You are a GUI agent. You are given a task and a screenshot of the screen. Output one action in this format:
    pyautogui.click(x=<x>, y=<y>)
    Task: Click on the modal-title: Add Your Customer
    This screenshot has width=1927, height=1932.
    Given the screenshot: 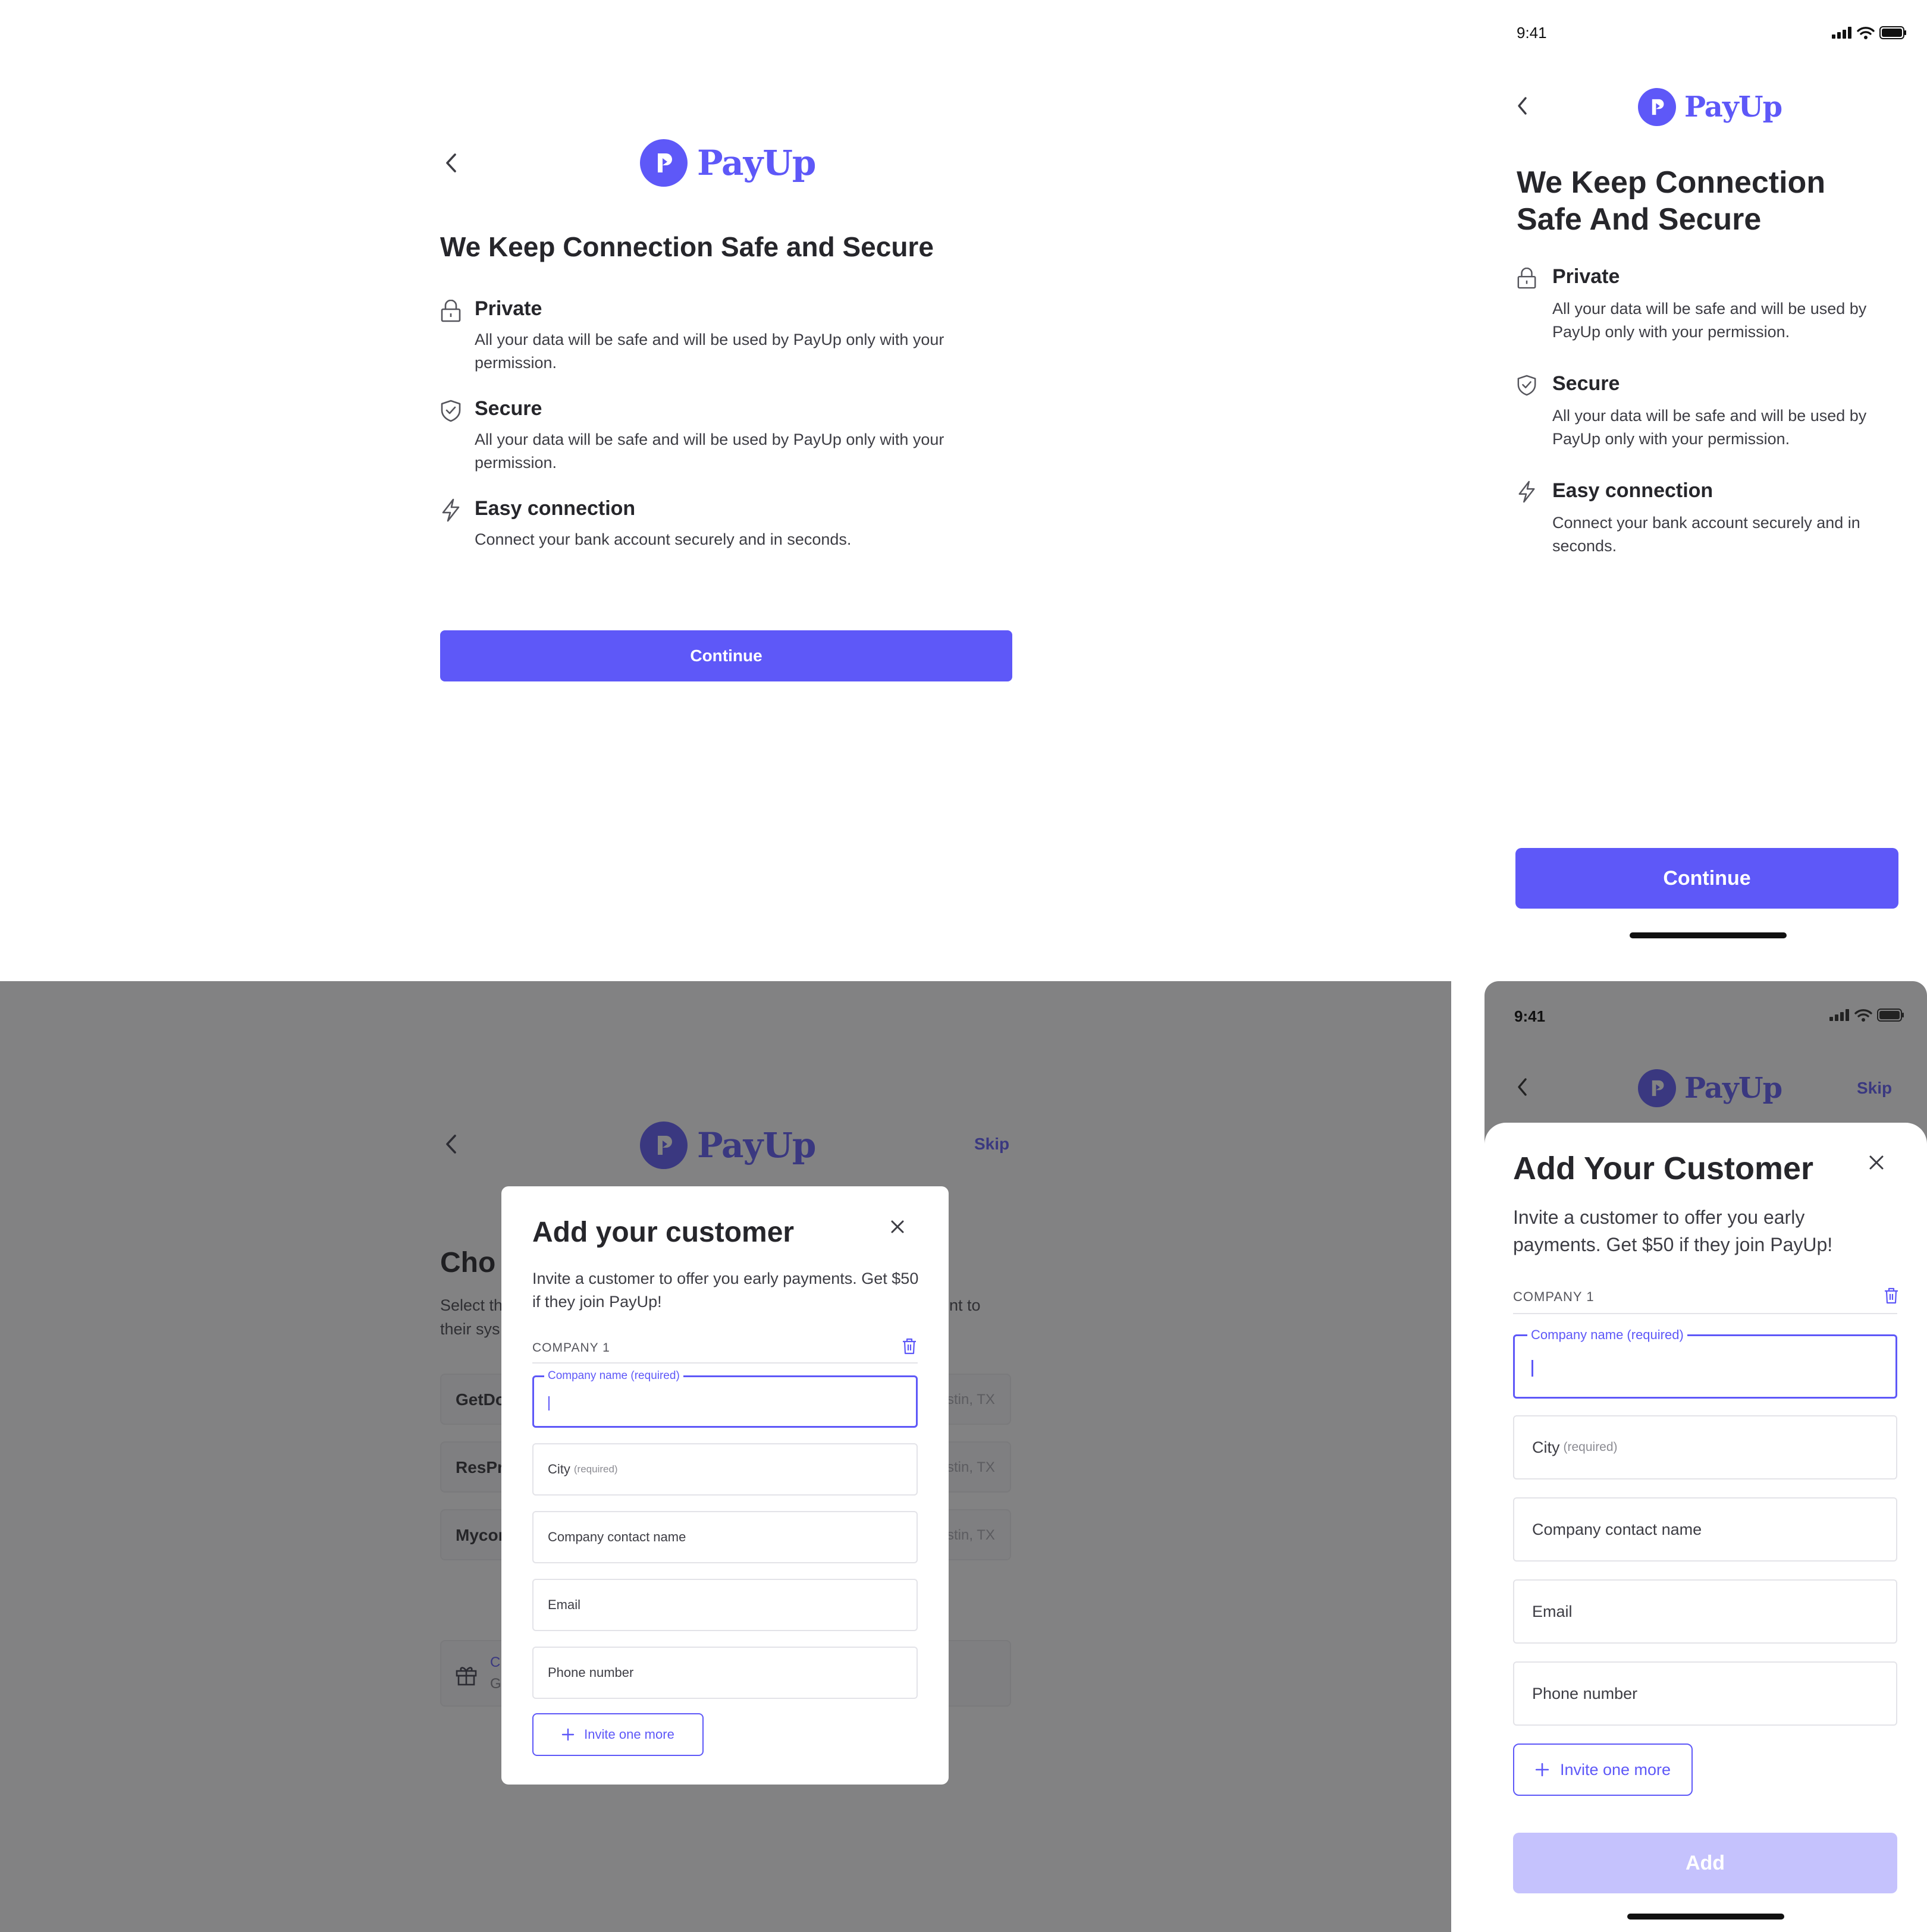 What is the action you would take?
    pyautogui.click(x=1663, y=1168)
    